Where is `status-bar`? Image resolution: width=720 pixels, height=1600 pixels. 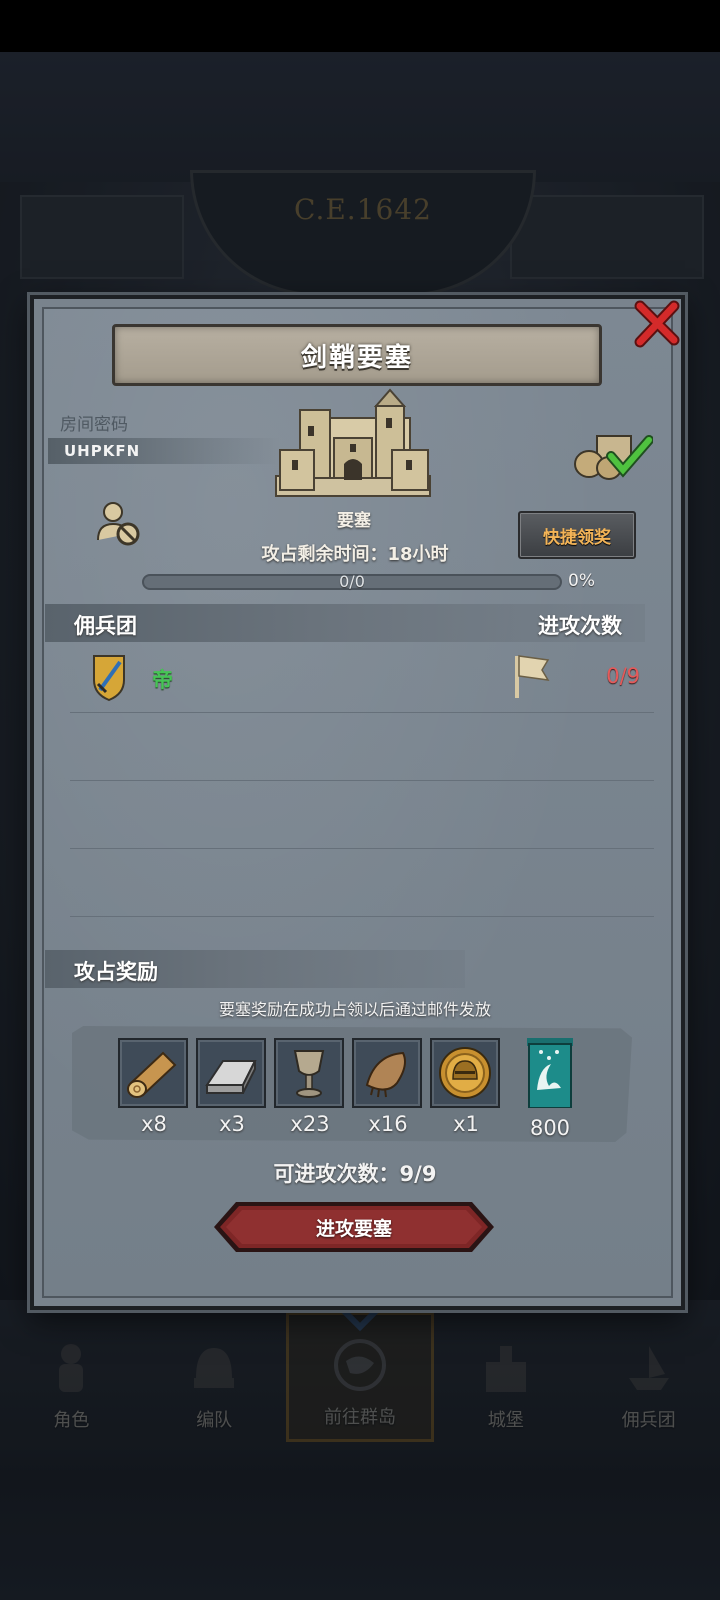 status-bar is located at coordinates (360, 26).